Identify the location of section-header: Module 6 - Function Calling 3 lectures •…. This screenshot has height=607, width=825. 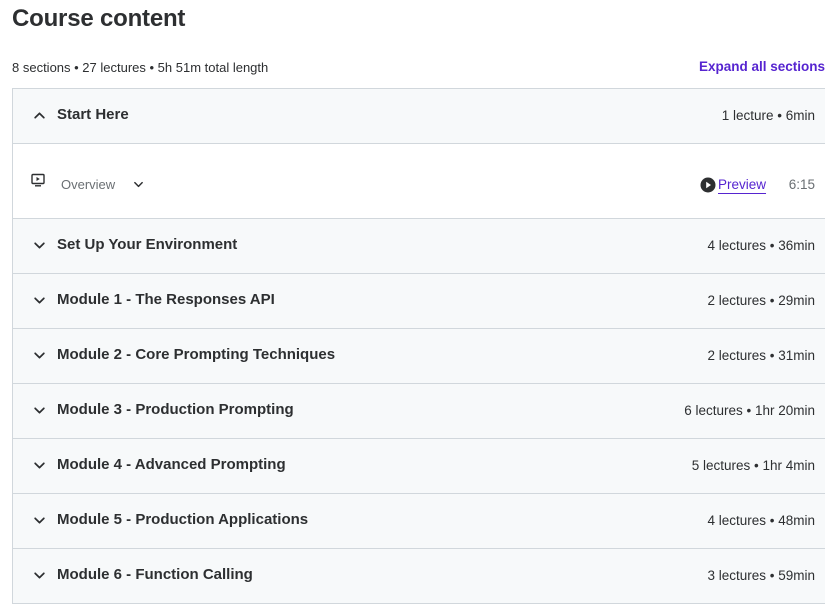
(419, 576).